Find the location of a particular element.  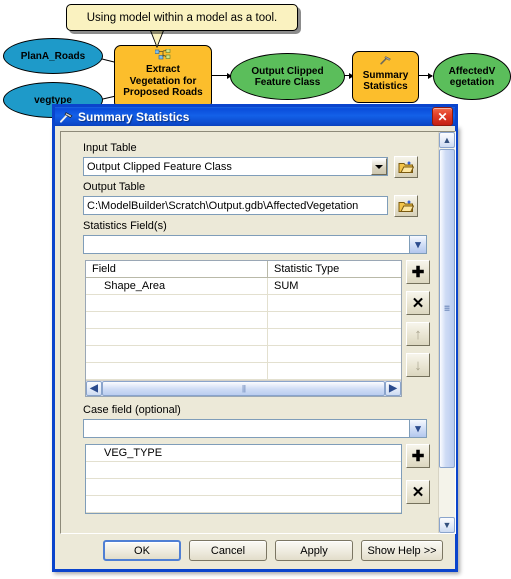

table-row: Shape_Area SUM is located at coordinates (243, 286).